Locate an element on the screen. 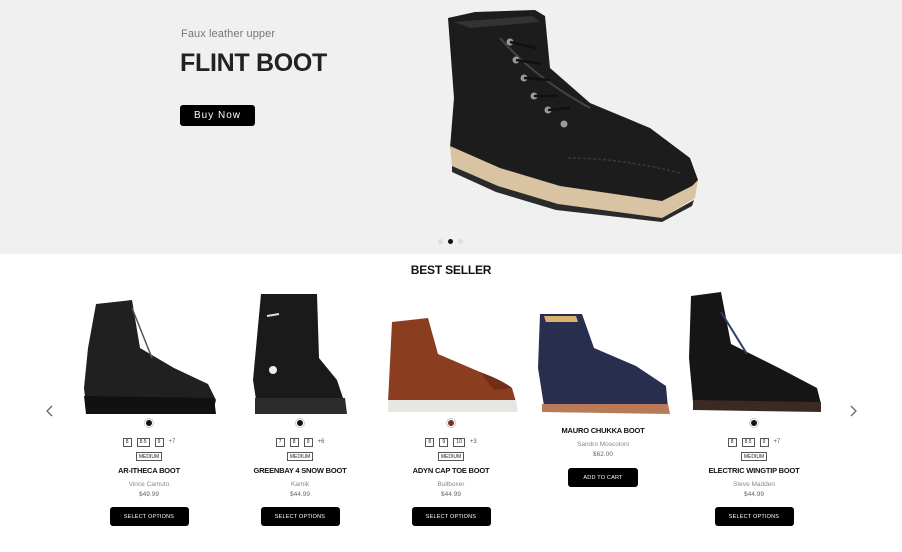 Image resolution: width=902 pixels, height=552 pixels. chevron-left-icon is located at coordinates (49, 411).